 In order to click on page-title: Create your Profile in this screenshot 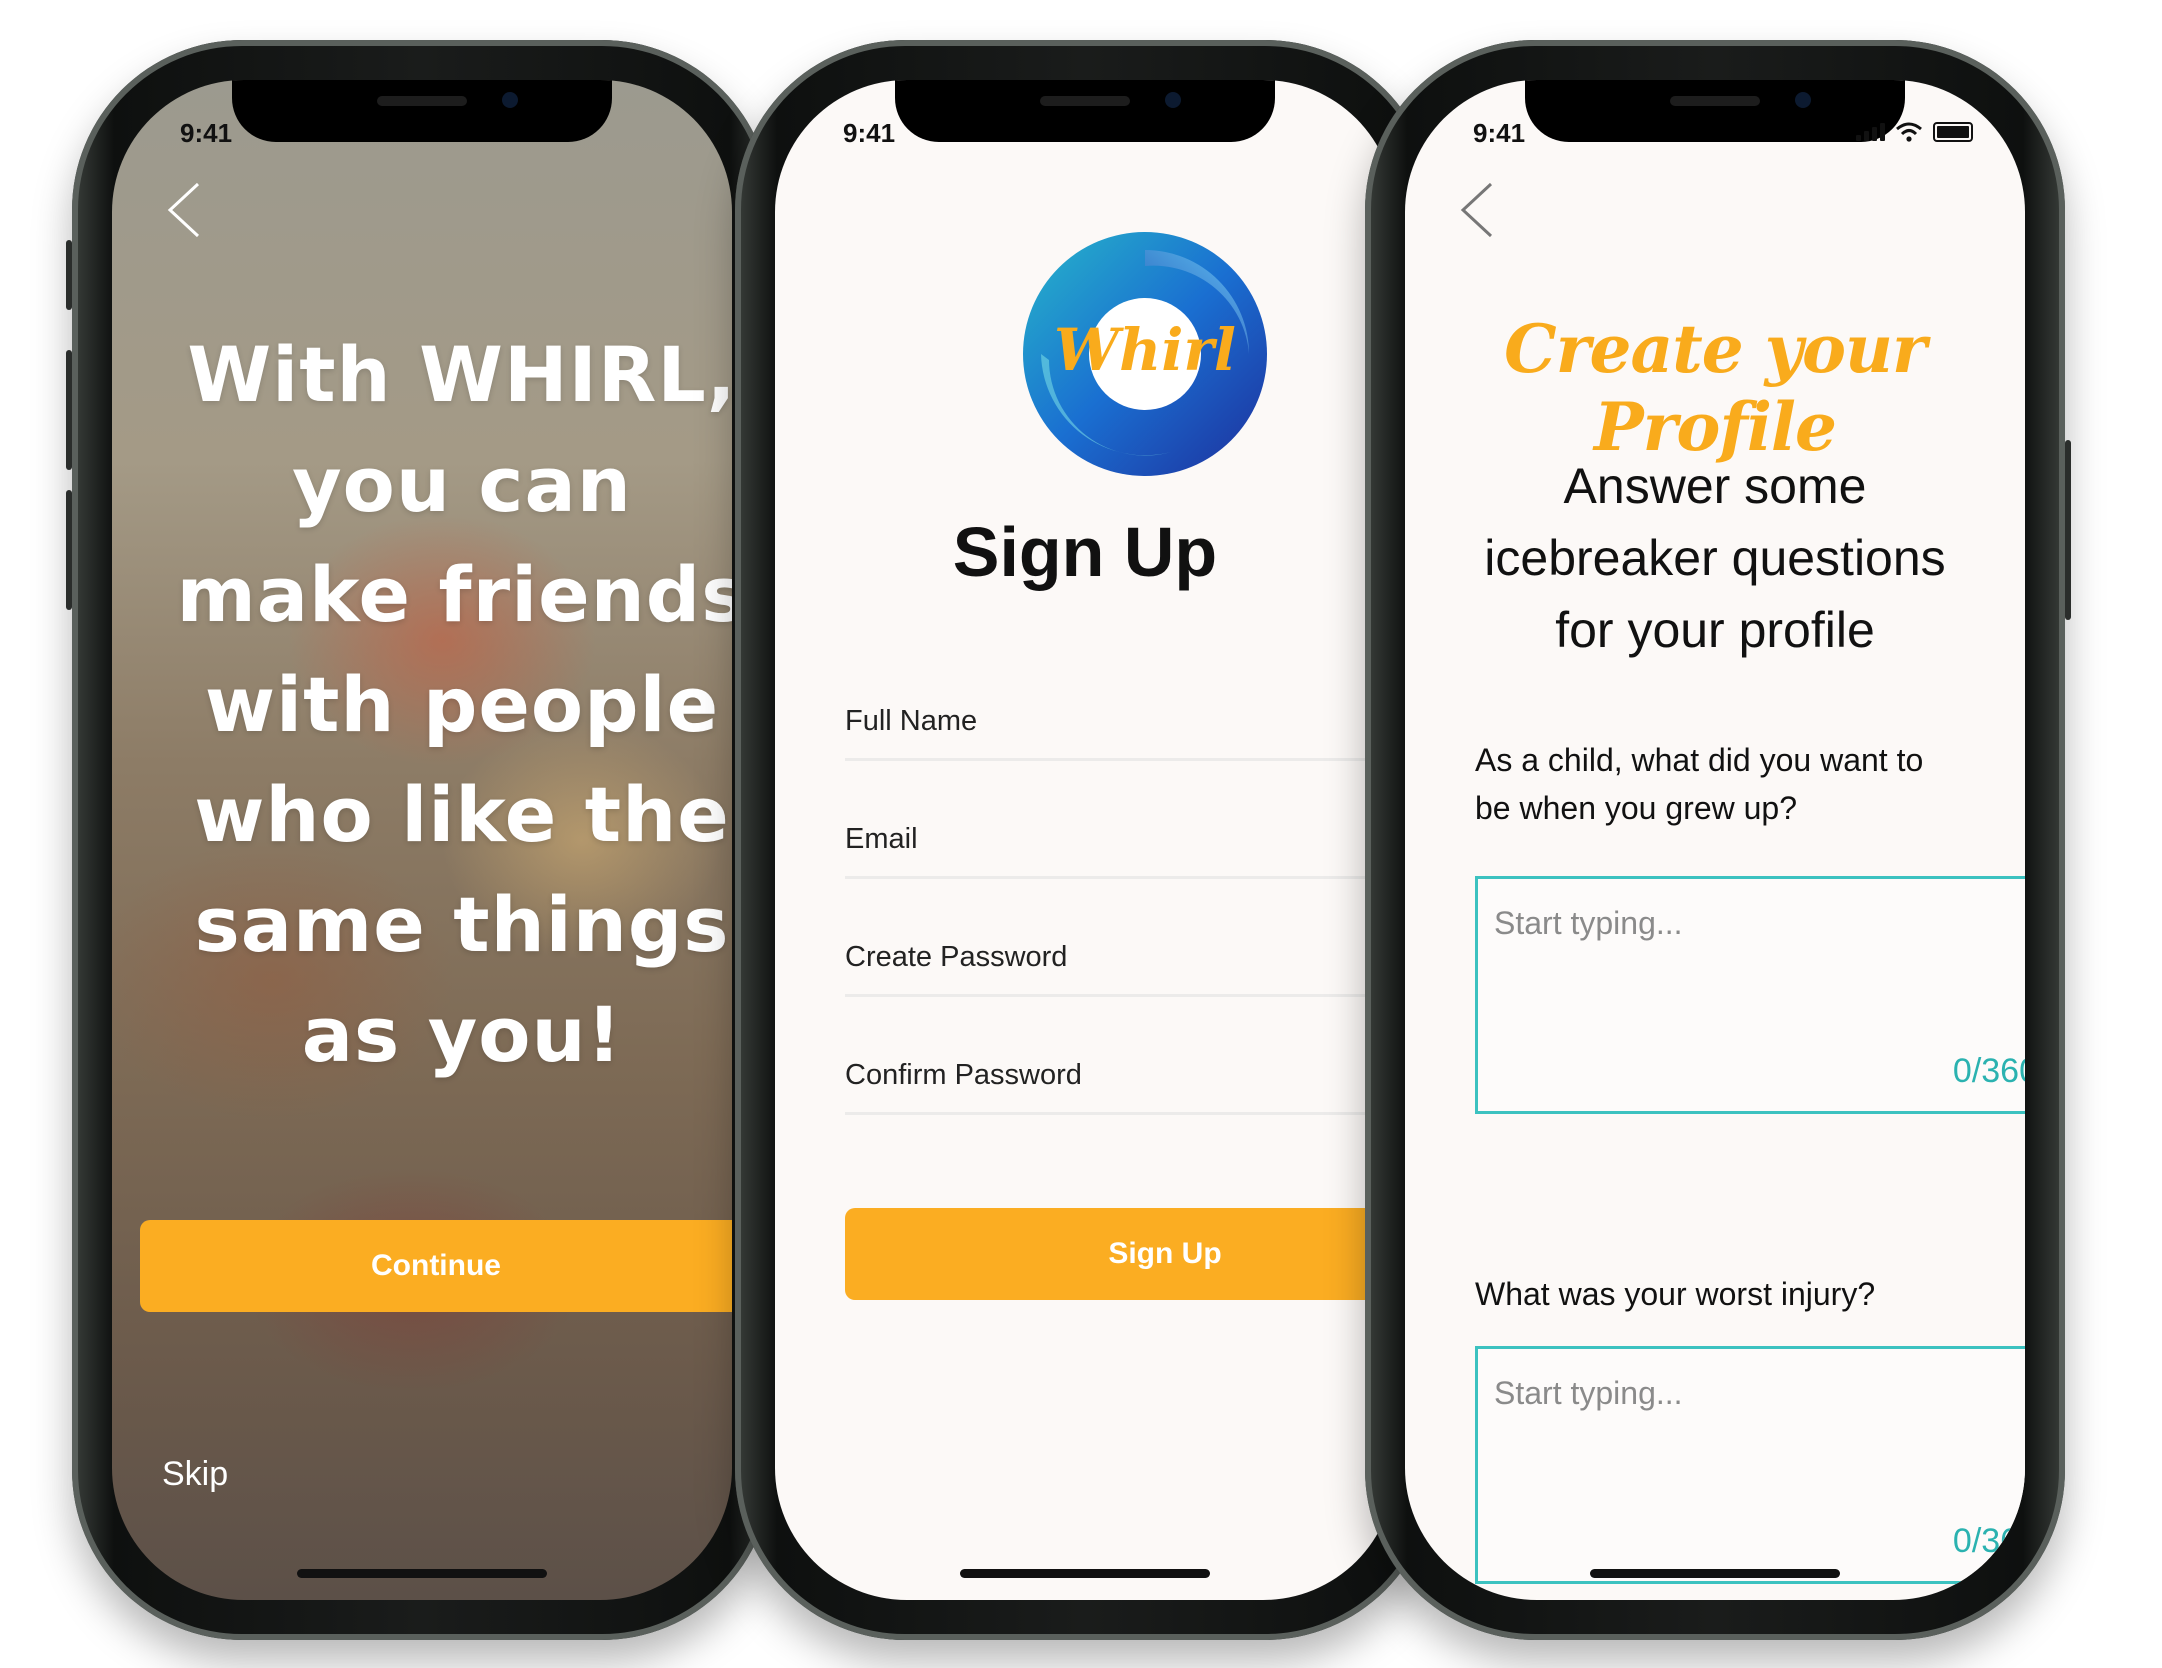, I will do `click(1715, 388)`.